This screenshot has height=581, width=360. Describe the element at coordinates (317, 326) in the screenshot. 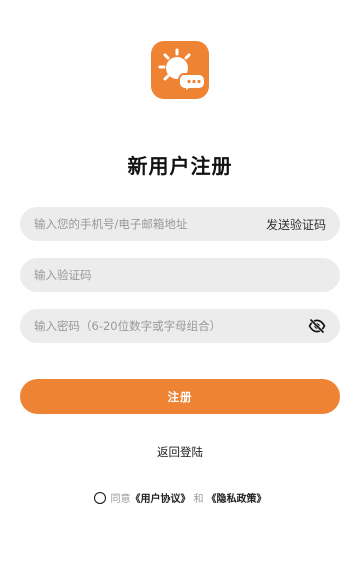

I see `eye-off-icon` at that location.